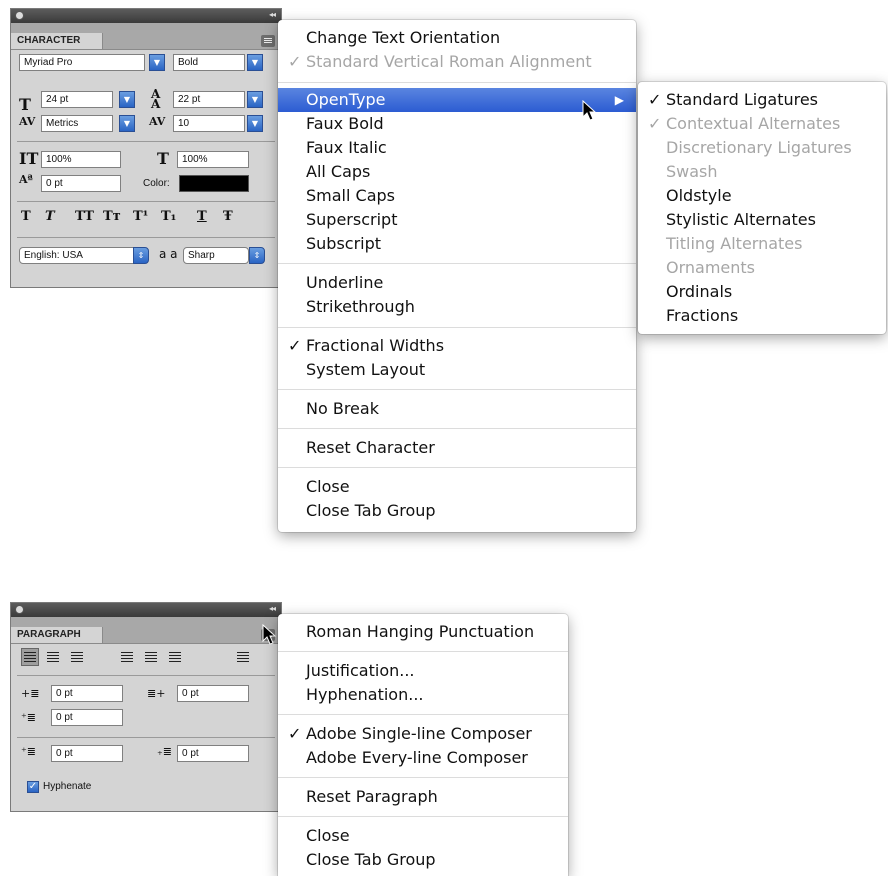 This screenshot has width=888, height=876. I want to click on strikethrough-button: Ŧ, so click(228, 216).